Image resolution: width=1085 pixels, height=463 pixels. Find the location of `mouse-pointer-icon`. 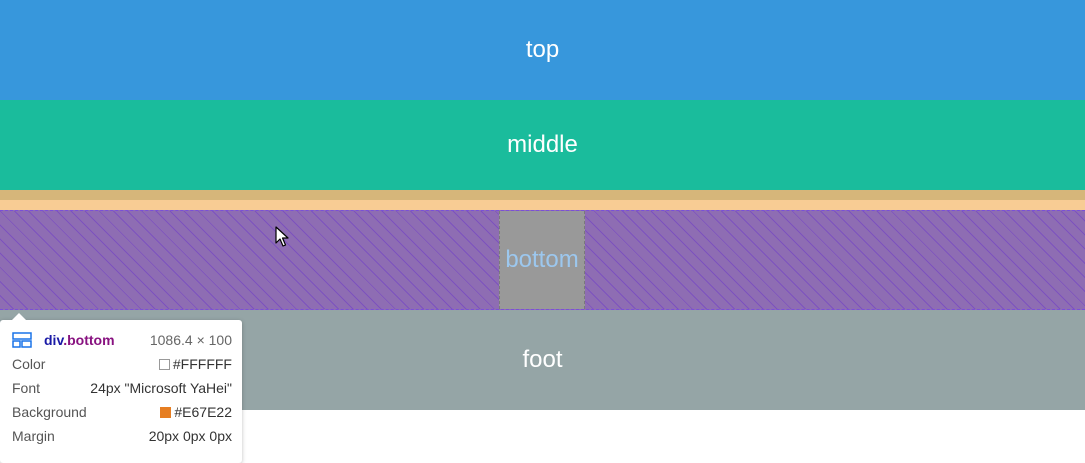

mouse-pointer-icon is located at coordinates (282, 236).